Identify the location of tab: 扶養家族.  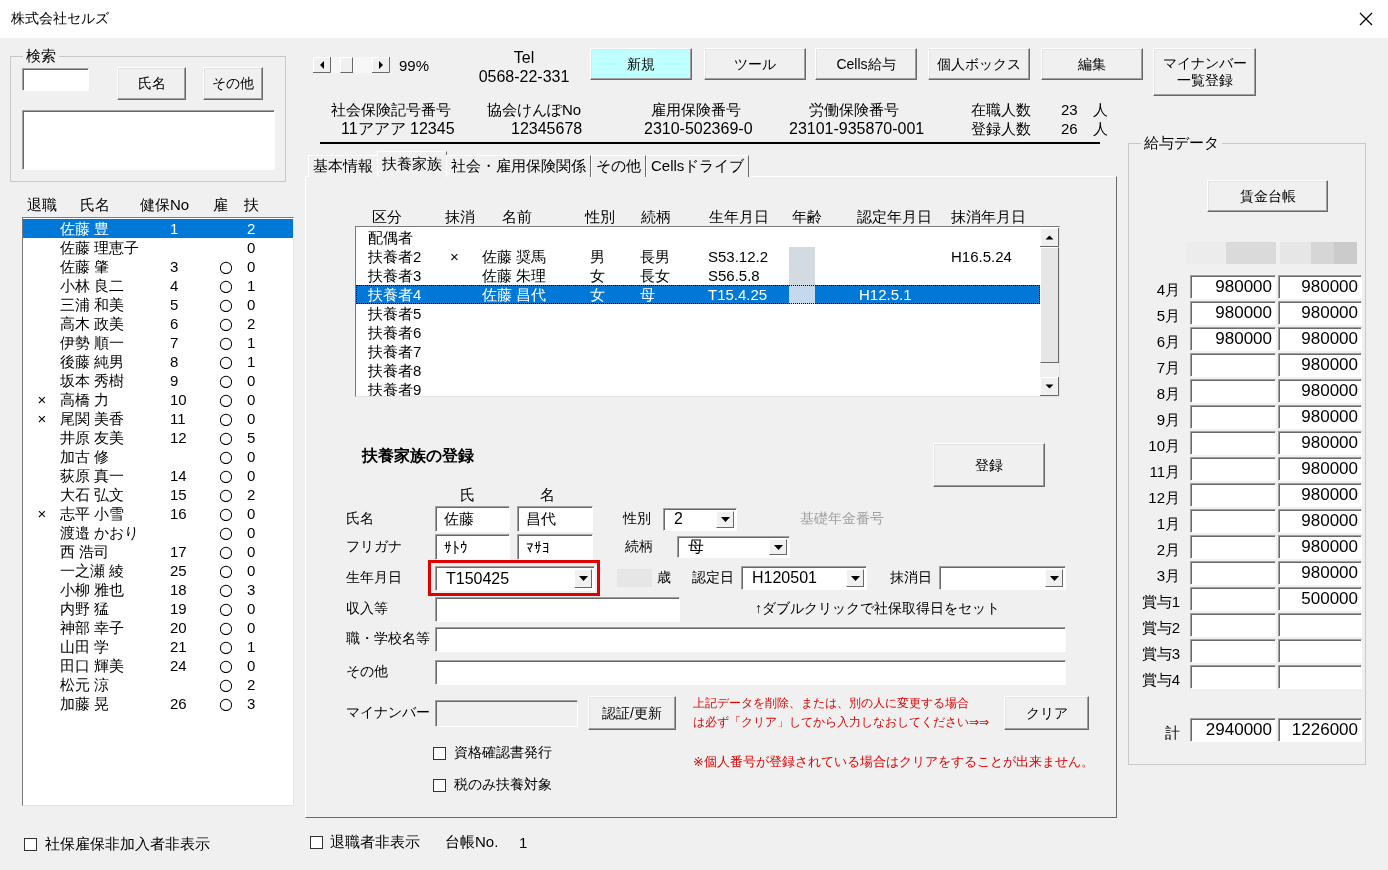
(412, 164).